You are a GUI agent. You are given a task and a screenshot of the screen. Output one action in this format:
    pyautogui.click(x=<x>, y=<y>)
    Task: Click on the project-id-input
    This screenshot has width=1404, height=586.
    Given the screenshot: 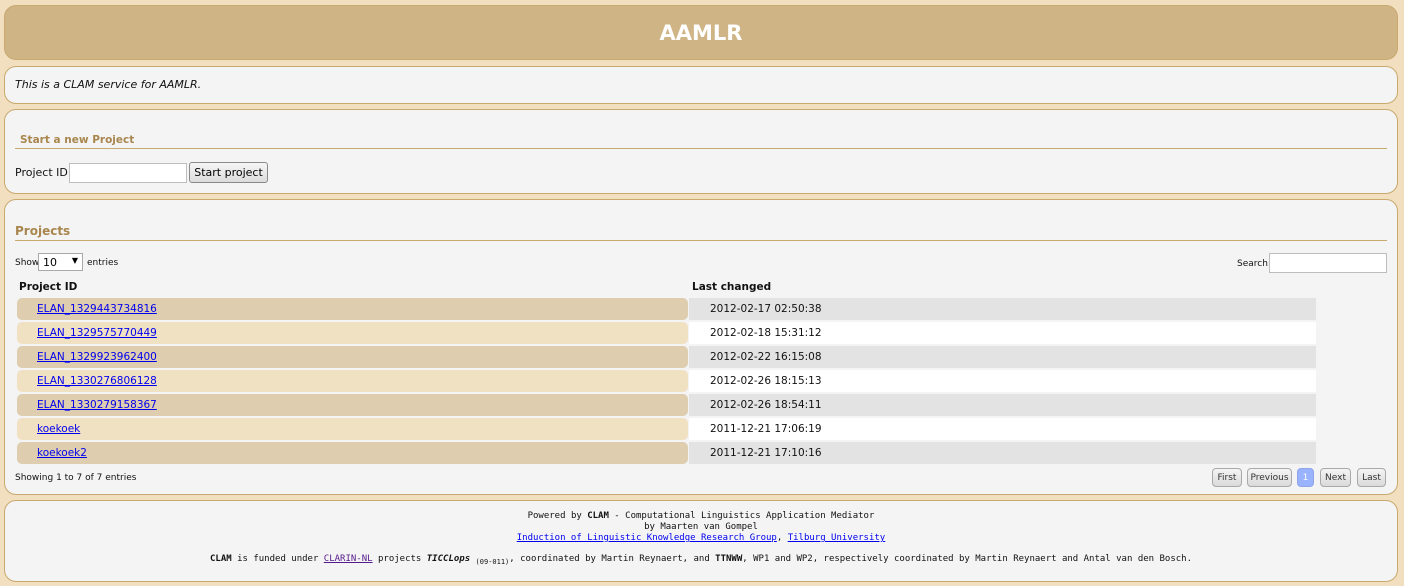 What is the action you would take?
    pyautogui.click(x=128, y=173)
    